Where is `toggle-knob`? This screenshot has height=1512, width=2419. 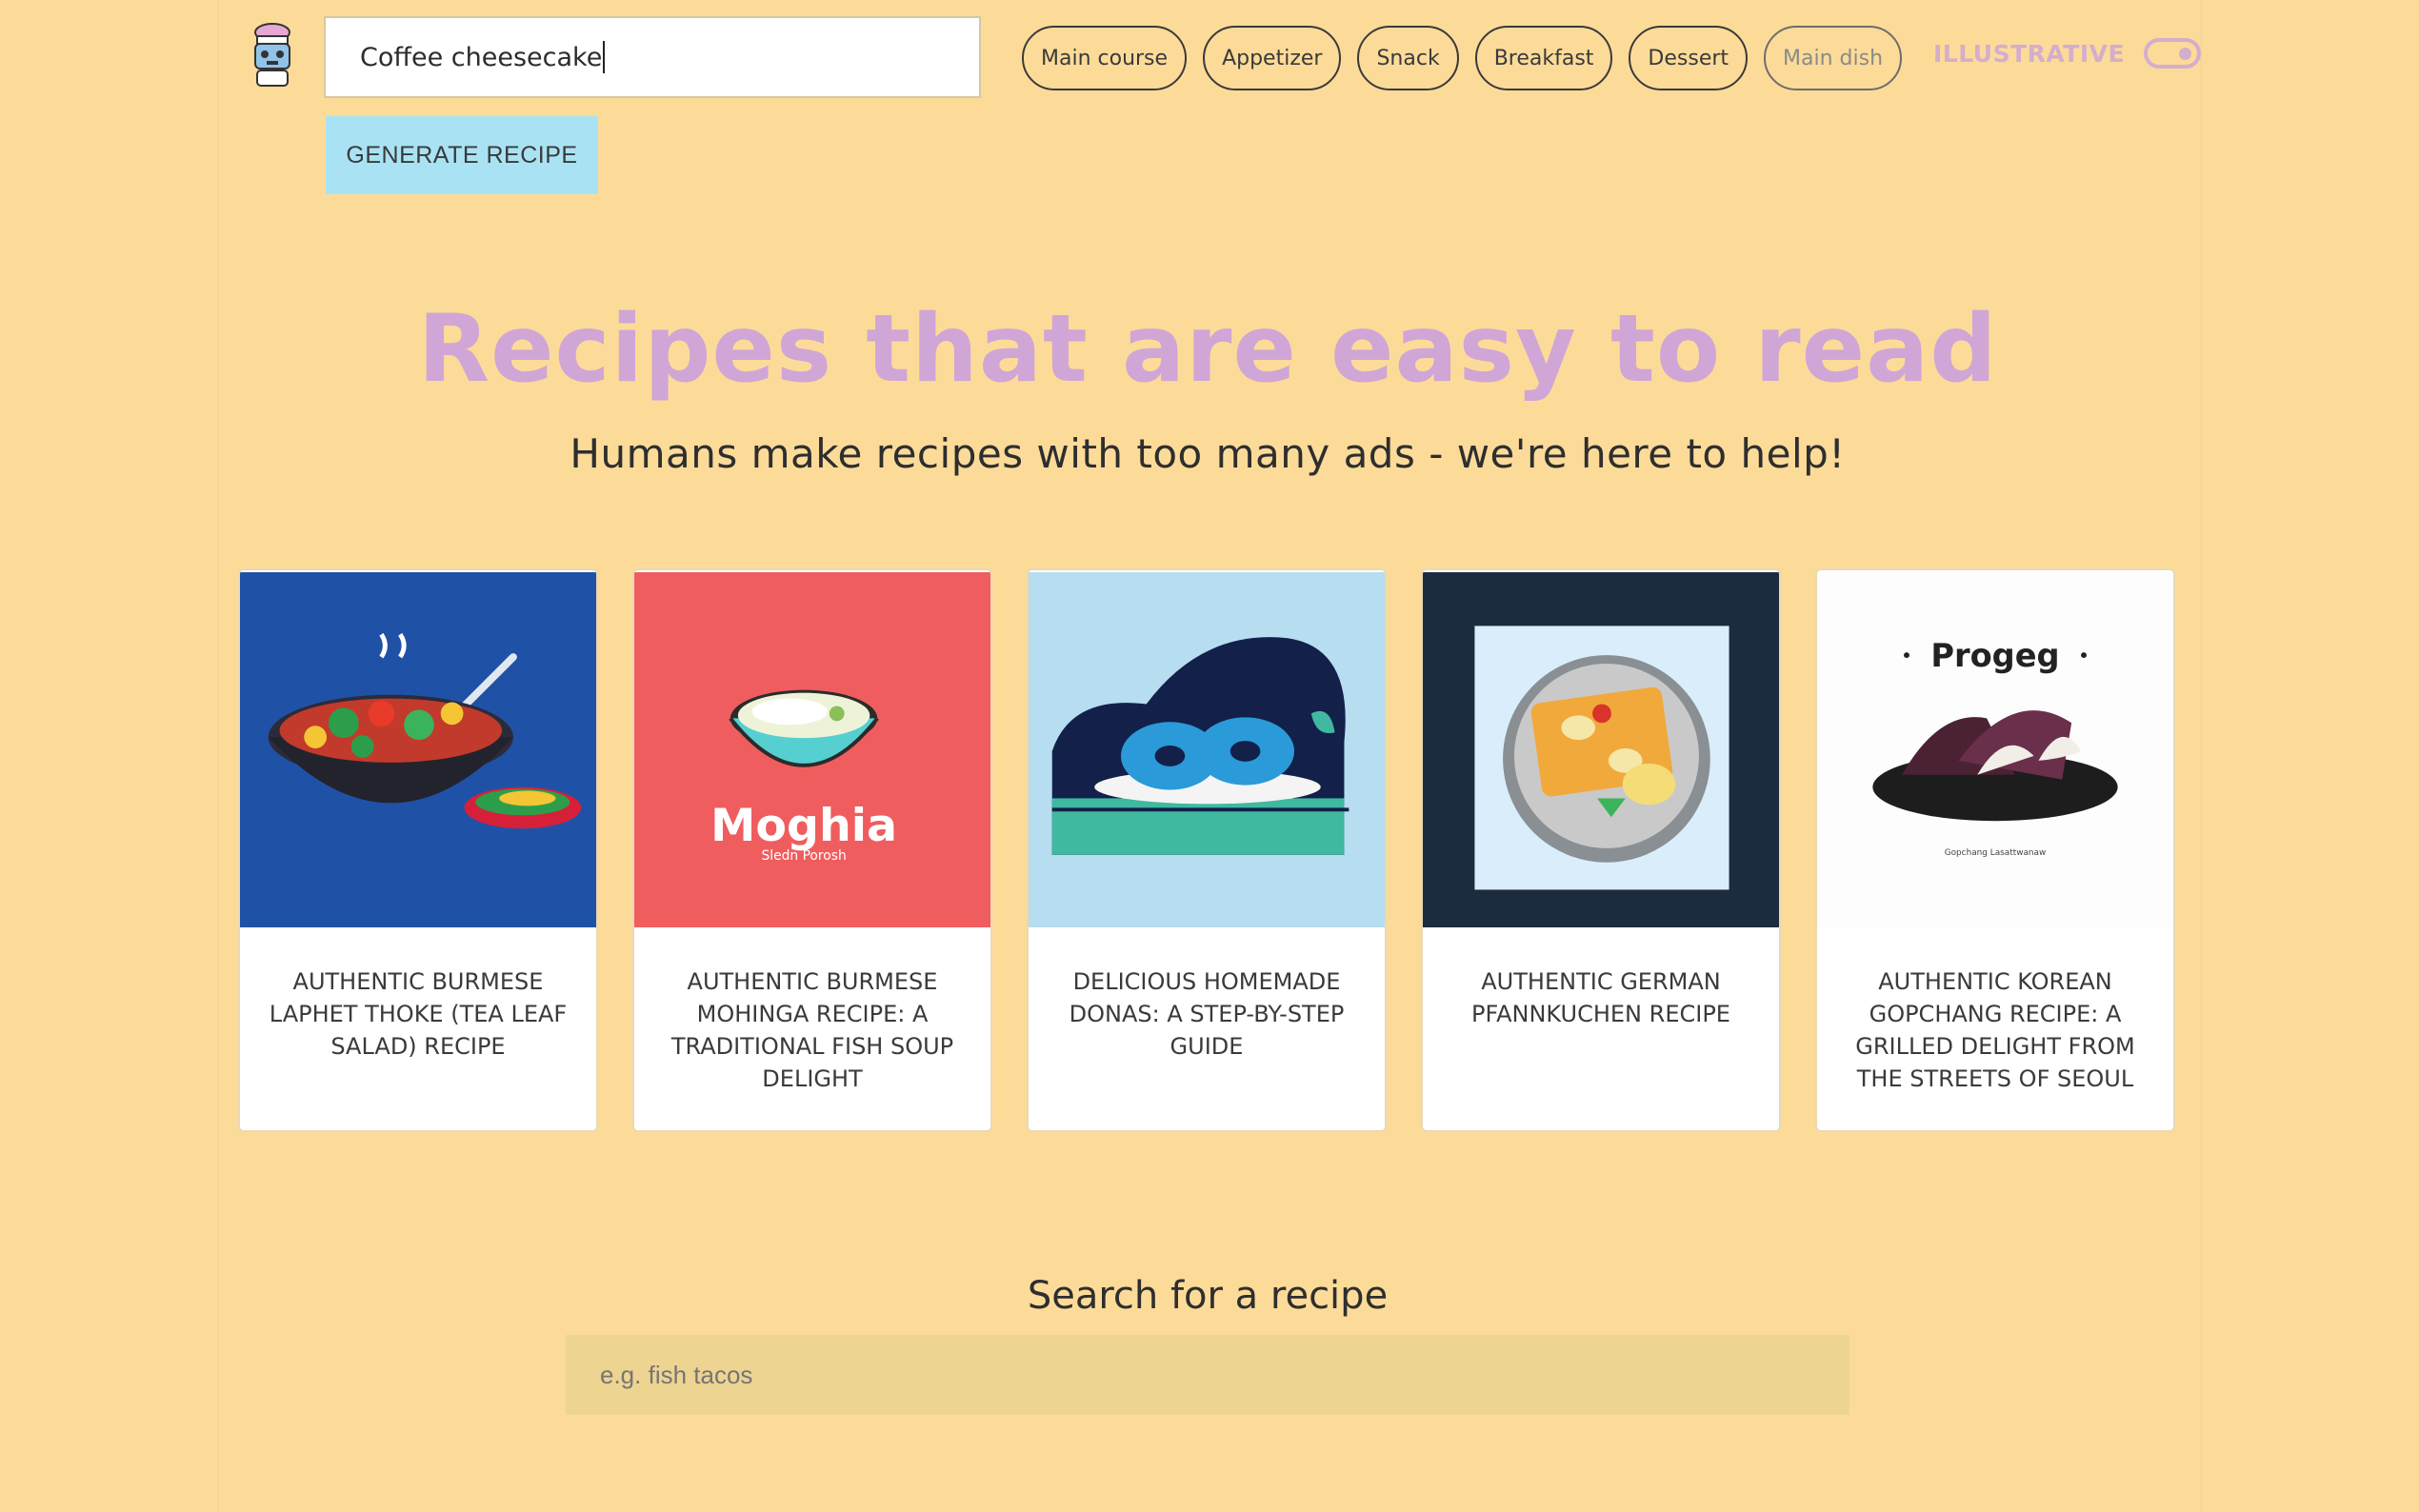 toggle-knob is located at coordinates (2185, 54).